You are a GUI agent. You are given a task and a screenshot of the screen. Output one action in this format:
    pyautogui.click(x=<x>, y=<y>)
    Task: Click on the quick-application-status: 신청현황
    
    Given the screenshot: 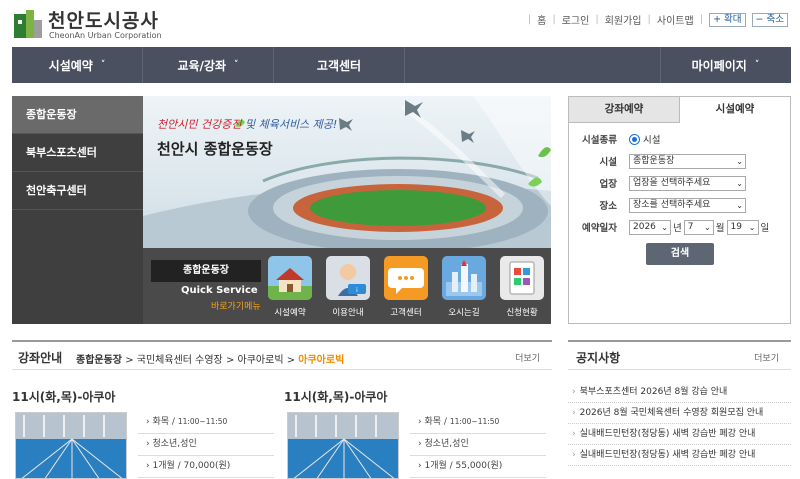 What is the action you would take?
    pyautogui.click(x=522, y=287)
    